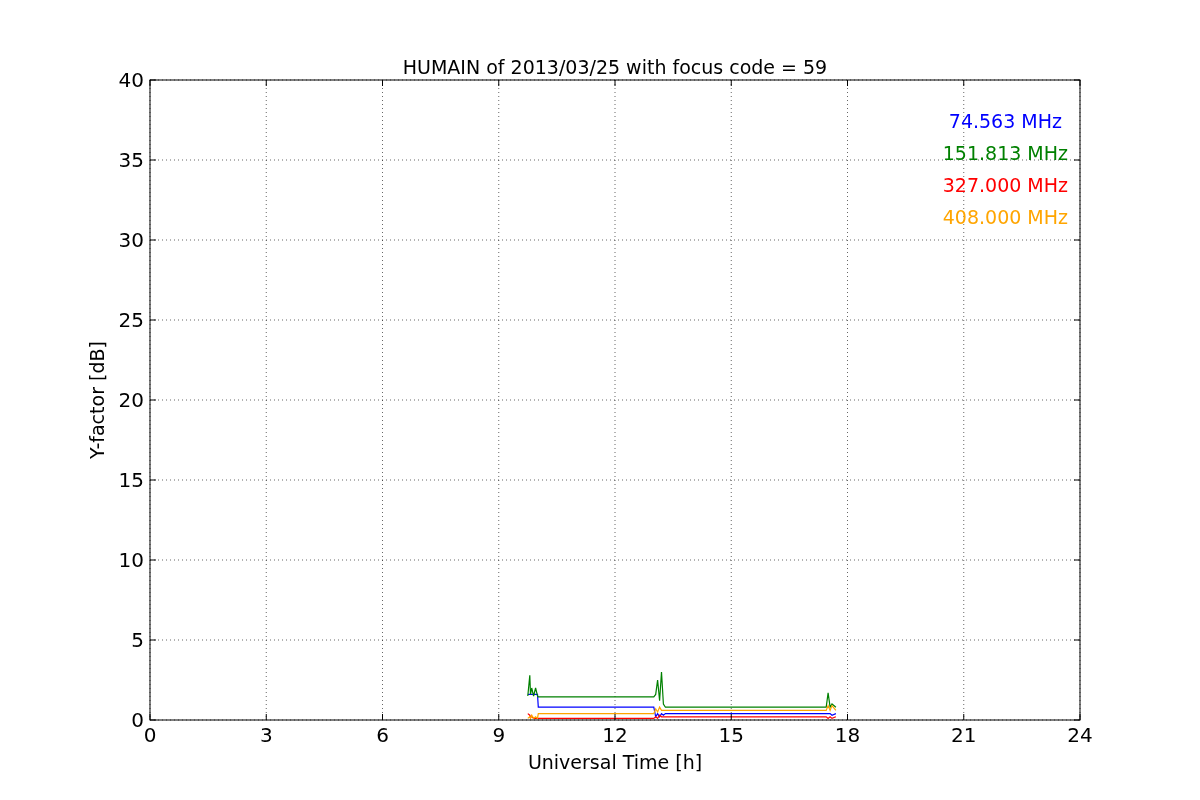 This screenshot has width=1200, height=800. Describe the element at coordinates (131, 160) in the screenshot. I see `tick-label: 35` at that location.